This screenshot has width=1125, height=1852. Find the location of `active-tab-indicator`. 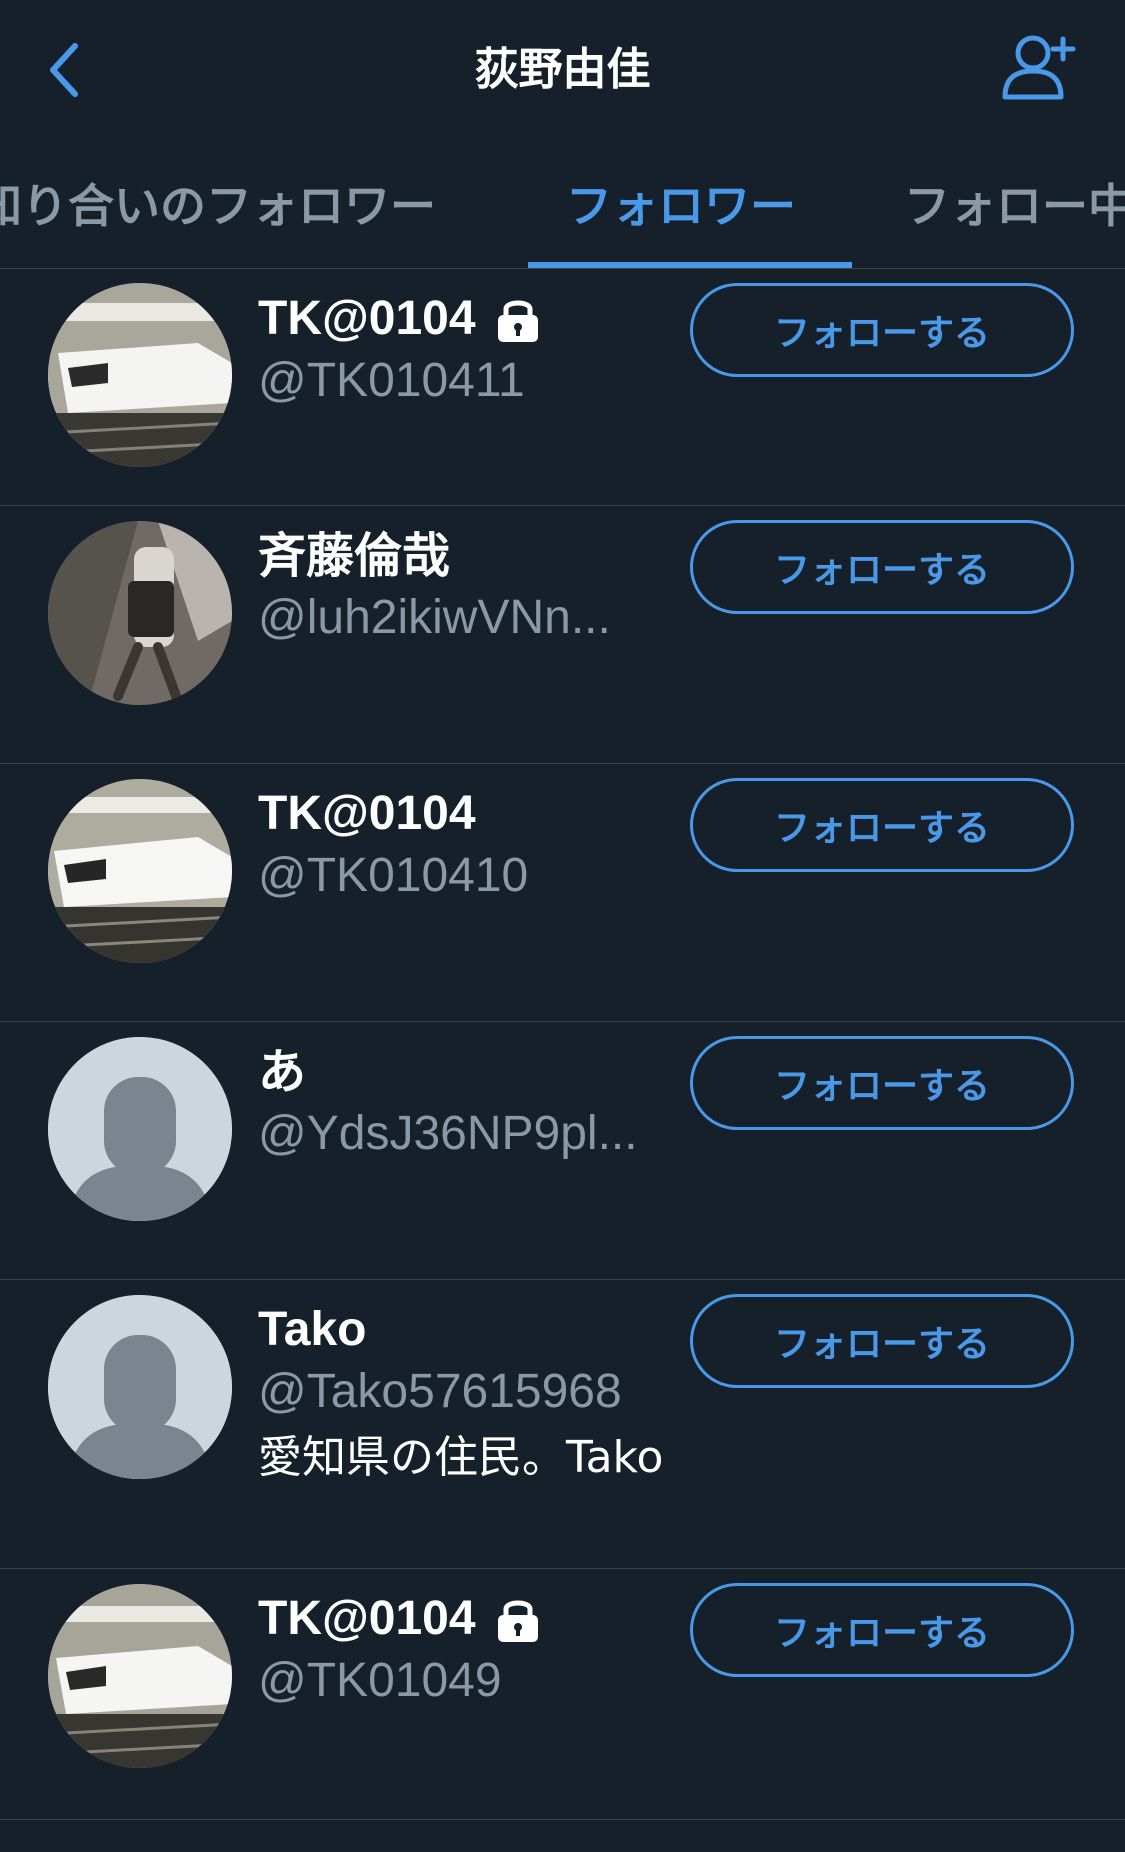

active-tab-indicator is located at coordinates (690, 265).